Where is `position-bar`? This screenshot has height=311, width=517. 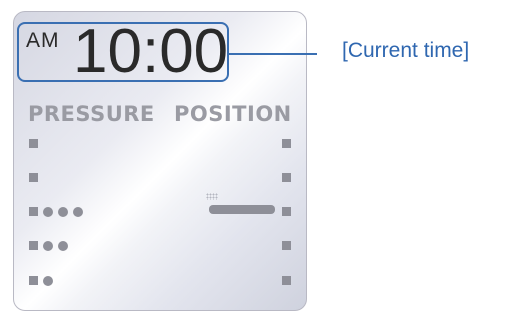 position-bar is located at coordinates (242, 209).